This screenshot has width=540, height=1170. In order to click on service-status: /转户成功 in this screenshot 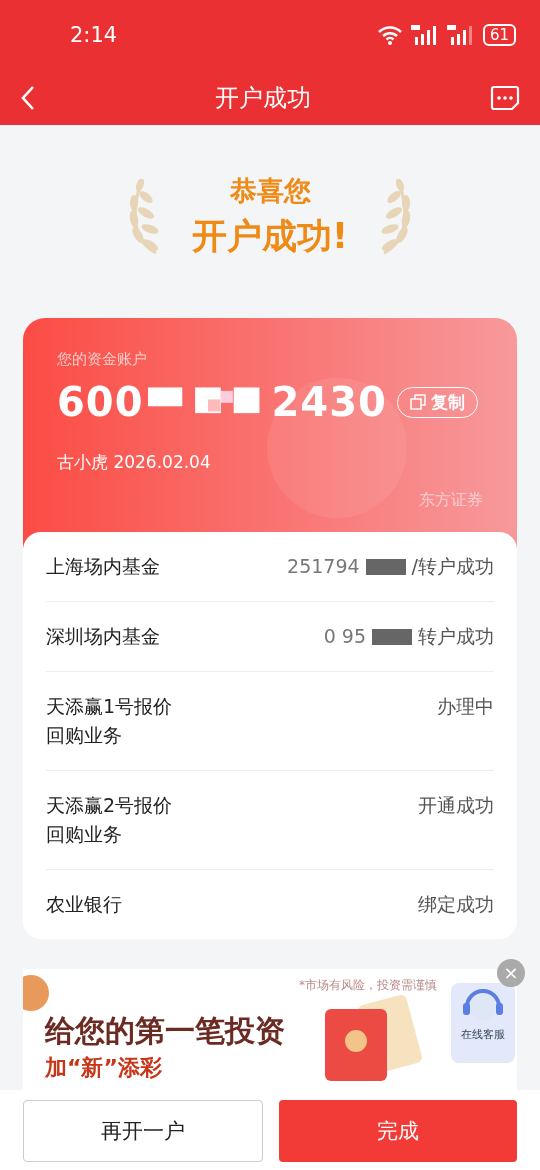, I will do `click(452, 566)`.